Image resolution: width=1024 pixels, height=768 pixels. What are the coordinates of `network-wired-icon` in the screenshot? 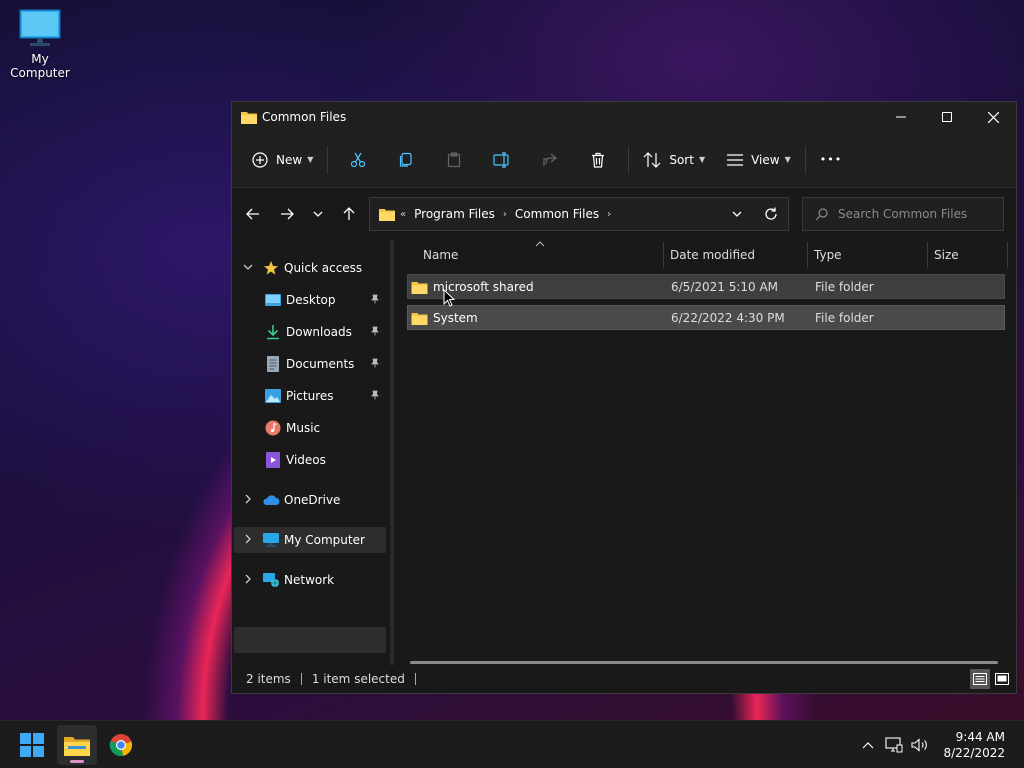 It's located at (894, 745).